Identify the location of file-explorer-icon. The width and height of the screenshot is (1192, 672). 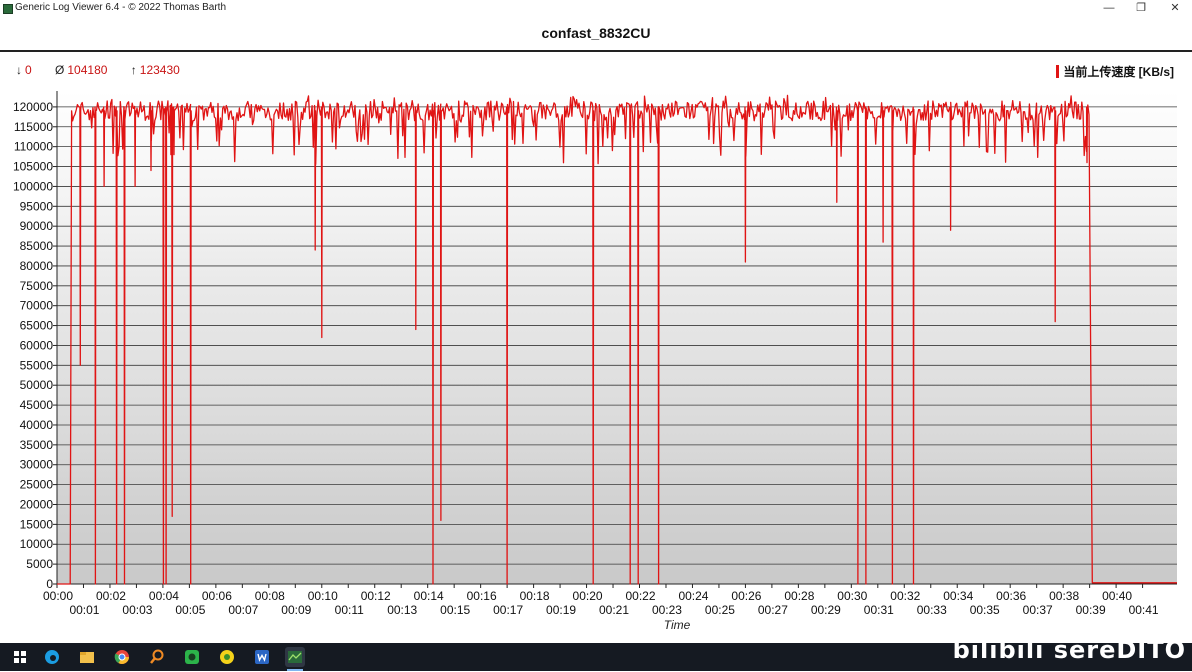
(87, 657).